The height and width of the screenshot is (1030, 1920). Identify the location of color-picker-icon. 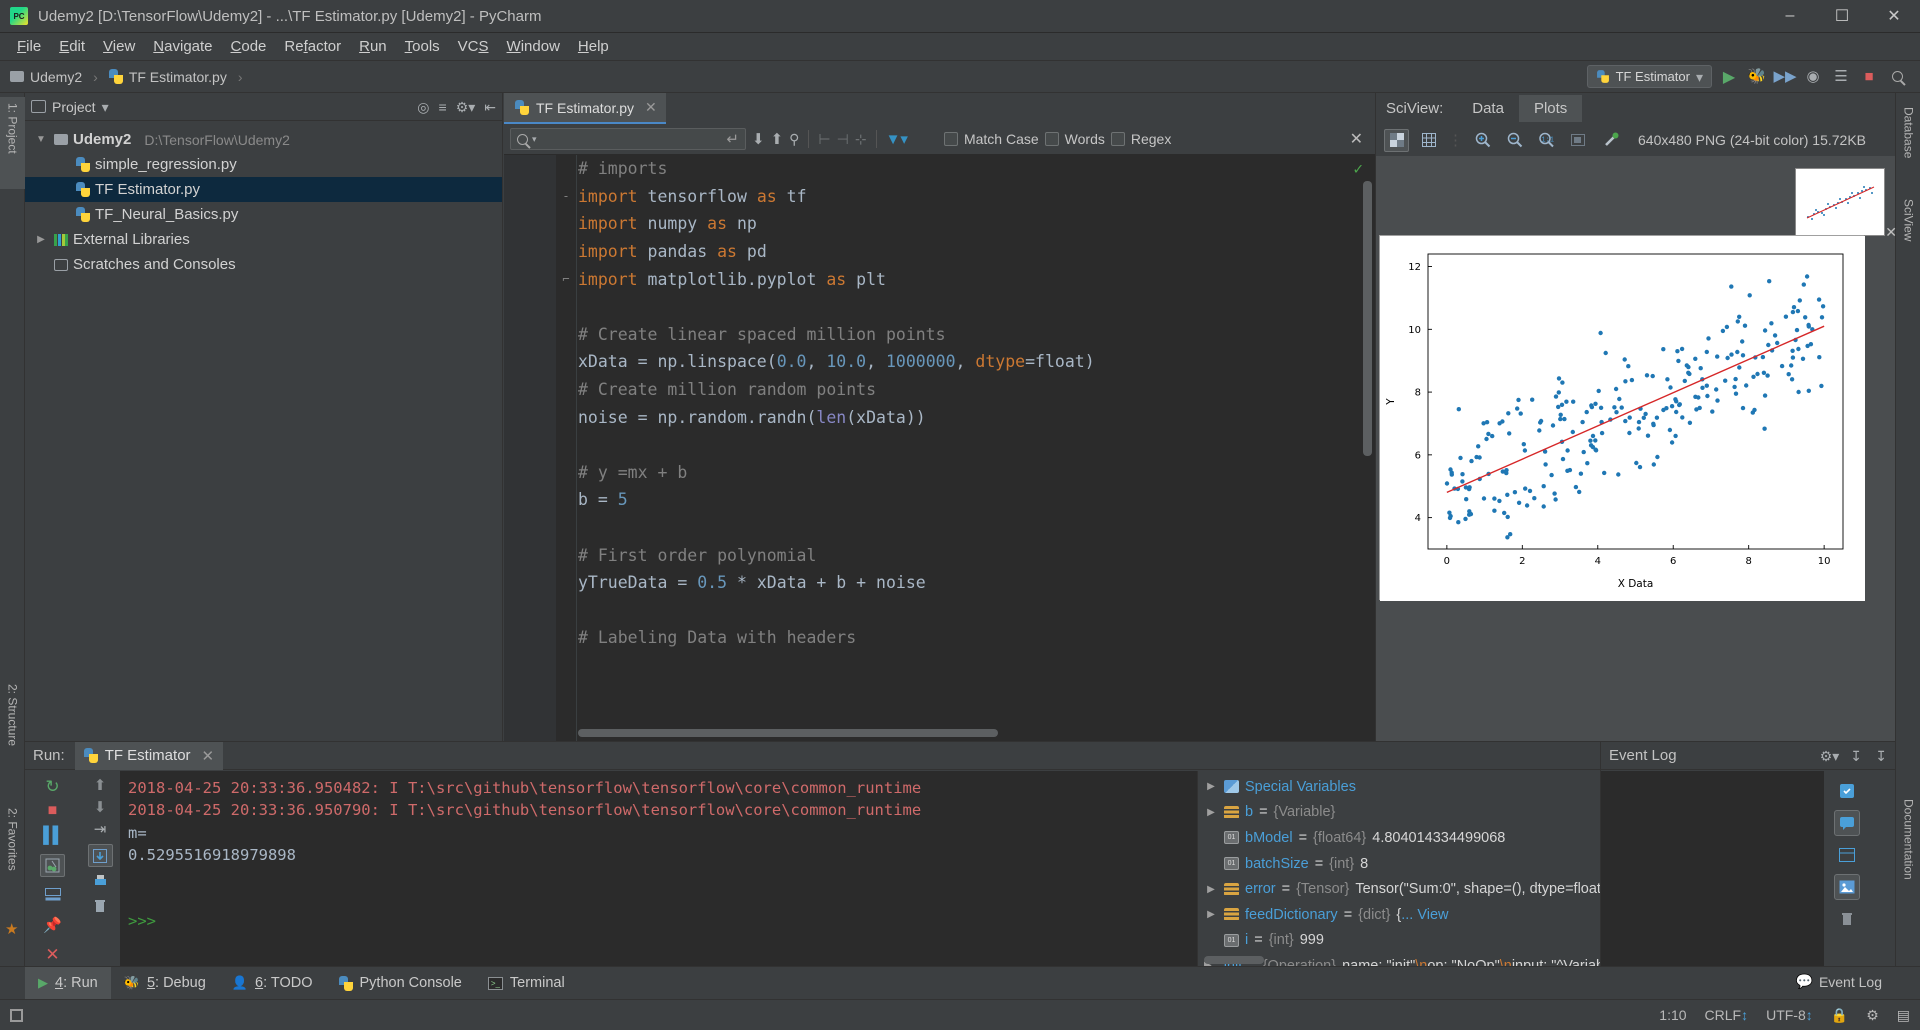
(1610, 140).